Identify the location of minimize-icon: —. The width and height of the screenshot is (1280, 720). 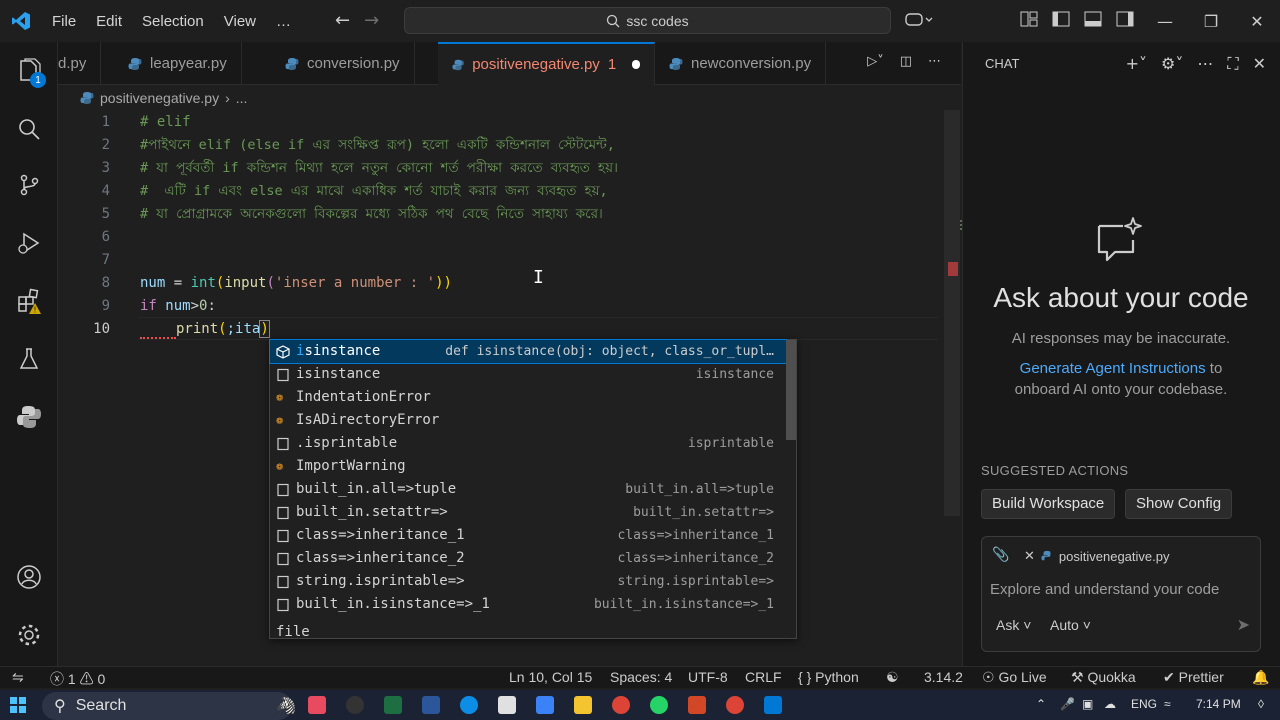
(1165, 21).